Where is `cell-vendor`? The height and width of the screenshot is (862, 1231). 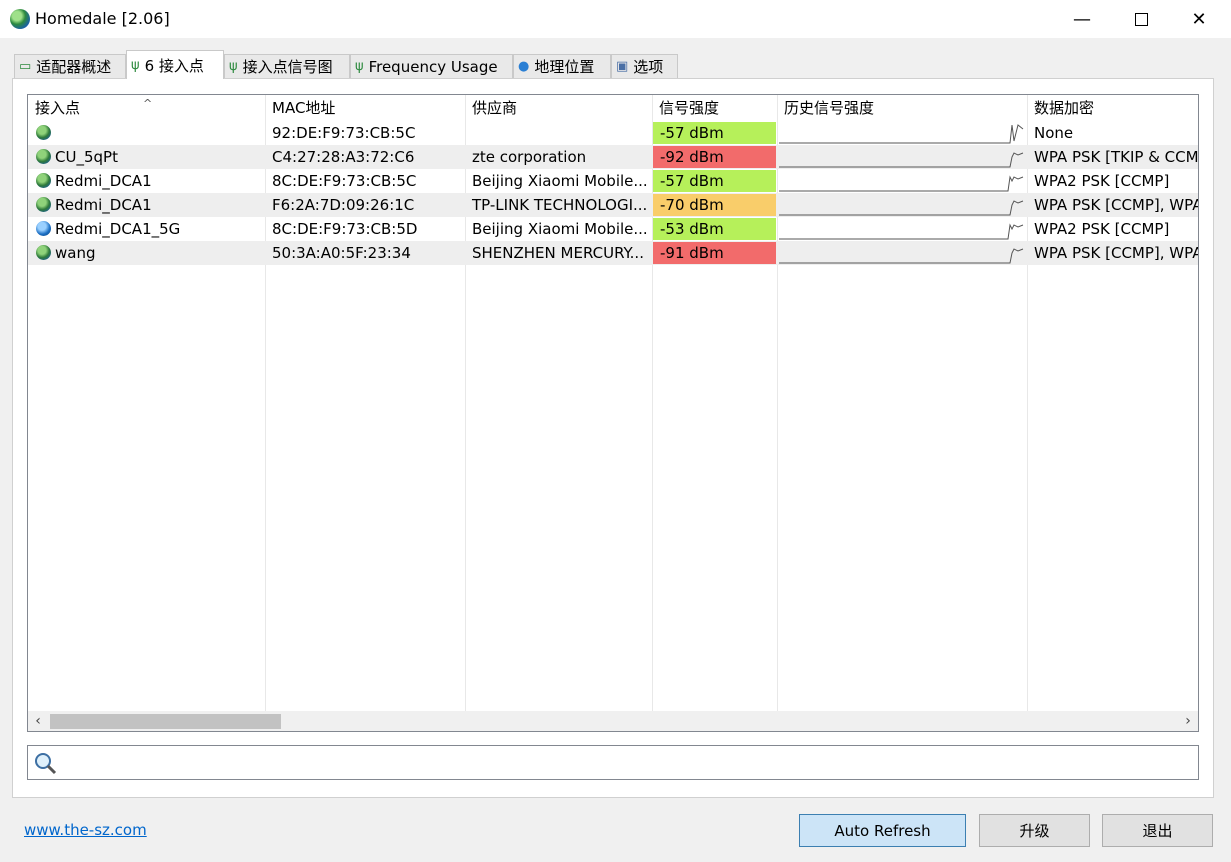
cell-vendor is located at coordinates (558, 133).